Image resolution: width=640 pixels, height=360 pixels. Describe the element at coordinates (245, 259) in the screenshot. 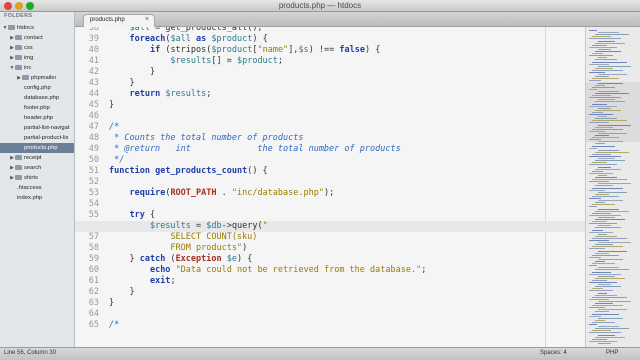

I see `code-token: ) {` at that location.